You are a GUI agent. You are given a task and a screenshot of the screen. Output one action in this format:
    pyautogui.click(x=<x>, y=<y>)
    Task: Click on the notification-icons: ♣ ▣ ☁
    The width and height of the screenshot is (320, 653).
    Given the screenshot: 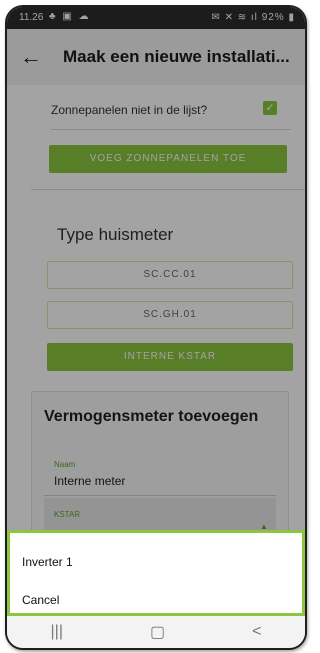 What is the action you would take?
    pyautogui.click(x=70, y=16)
    